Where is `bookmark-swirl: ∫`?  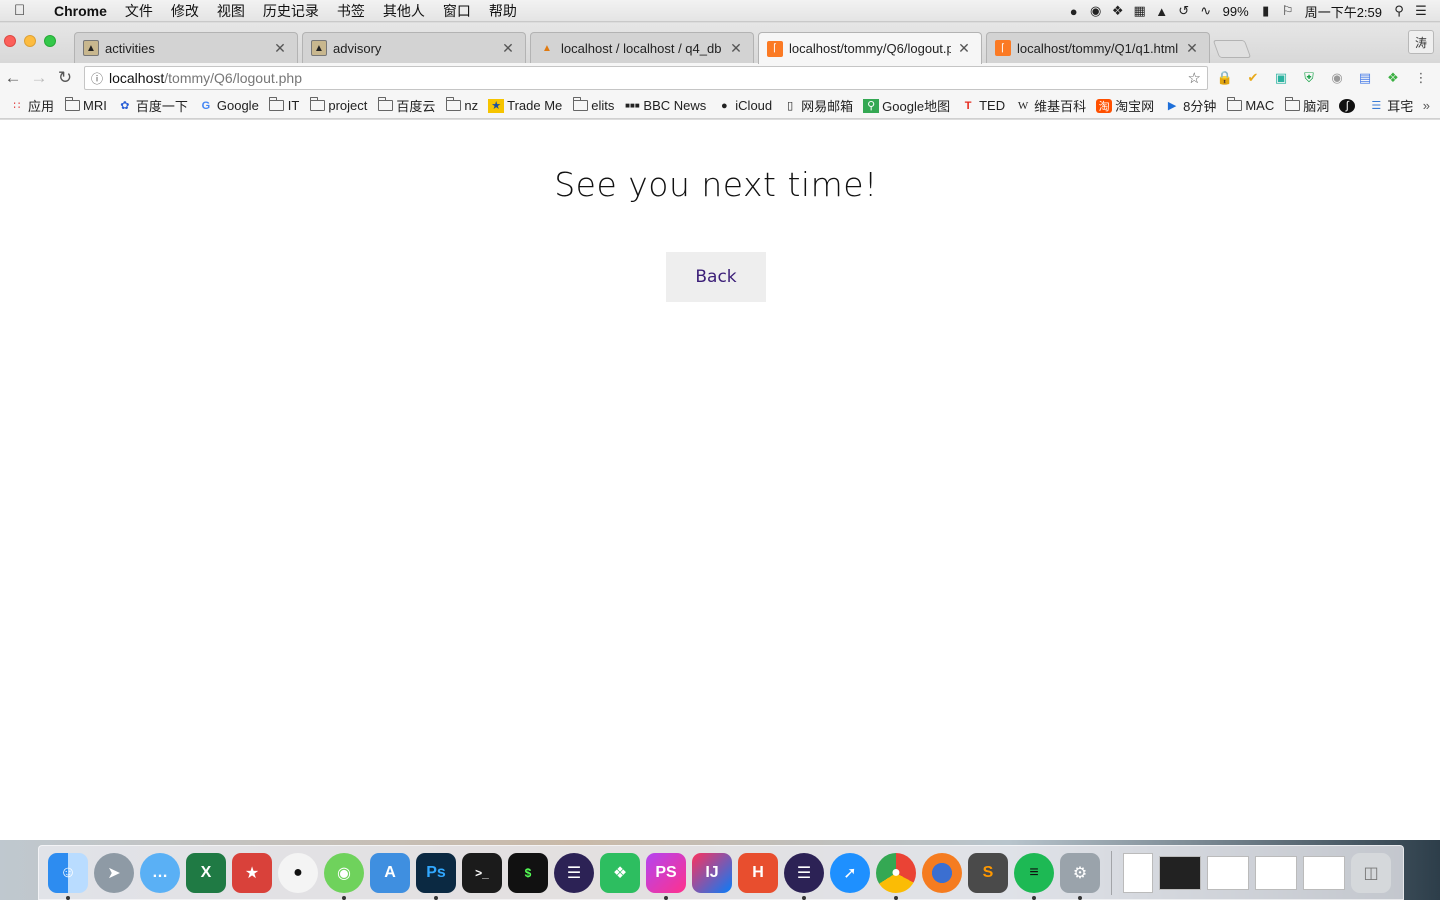 bookmark-swirl: ∫ is located at coordinates (1348, 105).